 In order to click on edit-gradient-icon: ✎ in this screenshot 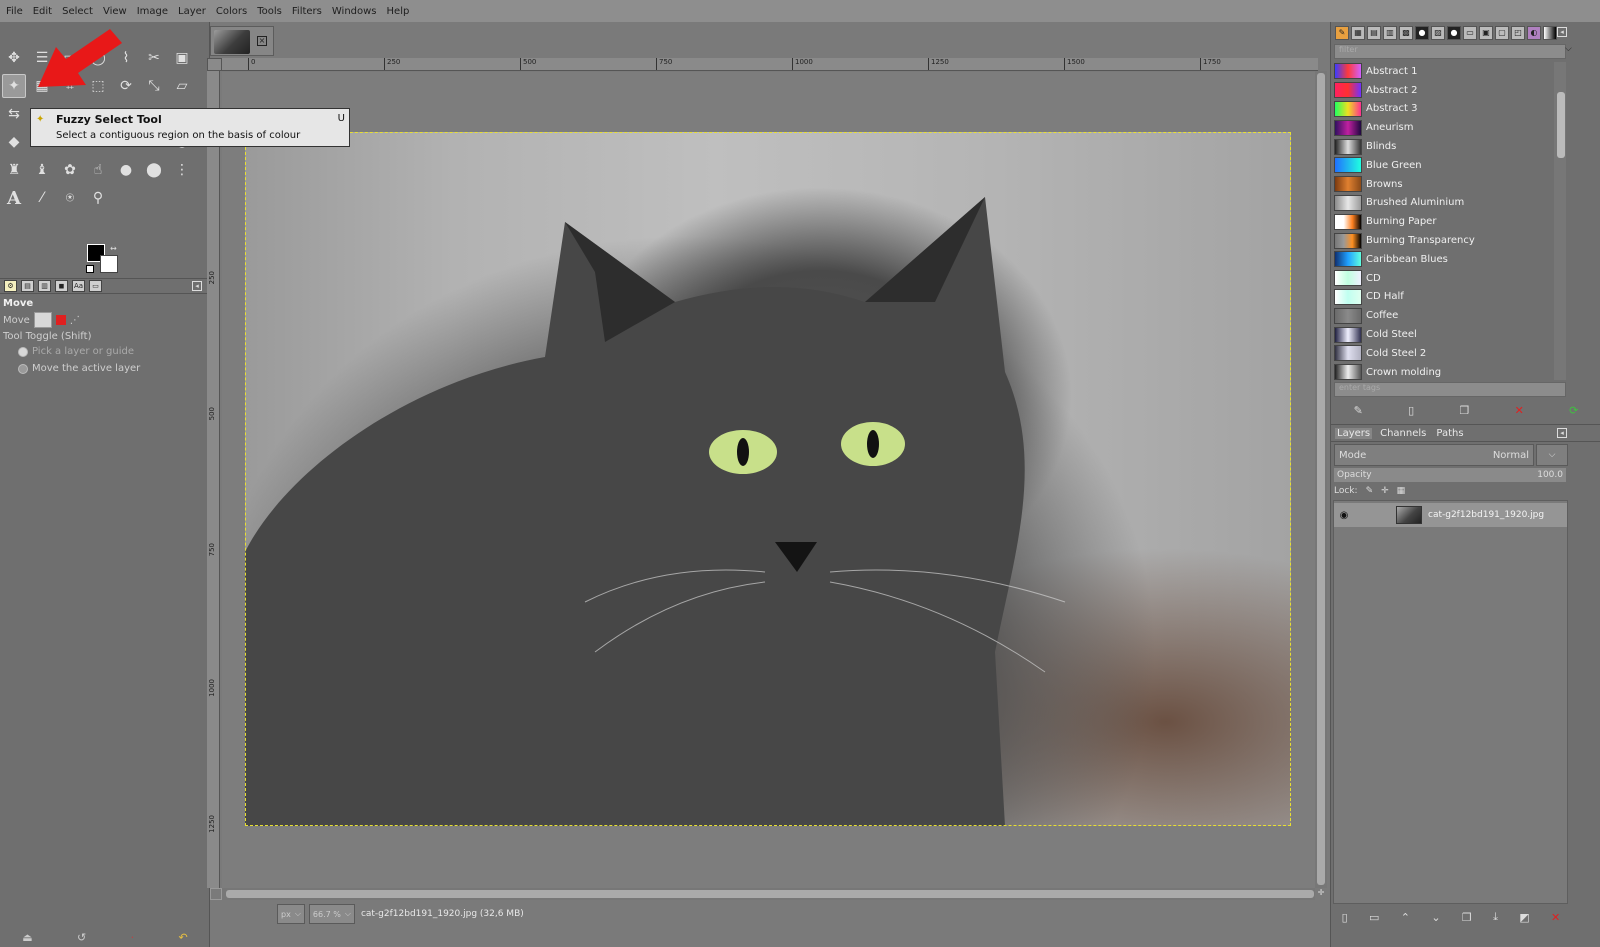, I will do `click(1358, 410)`.